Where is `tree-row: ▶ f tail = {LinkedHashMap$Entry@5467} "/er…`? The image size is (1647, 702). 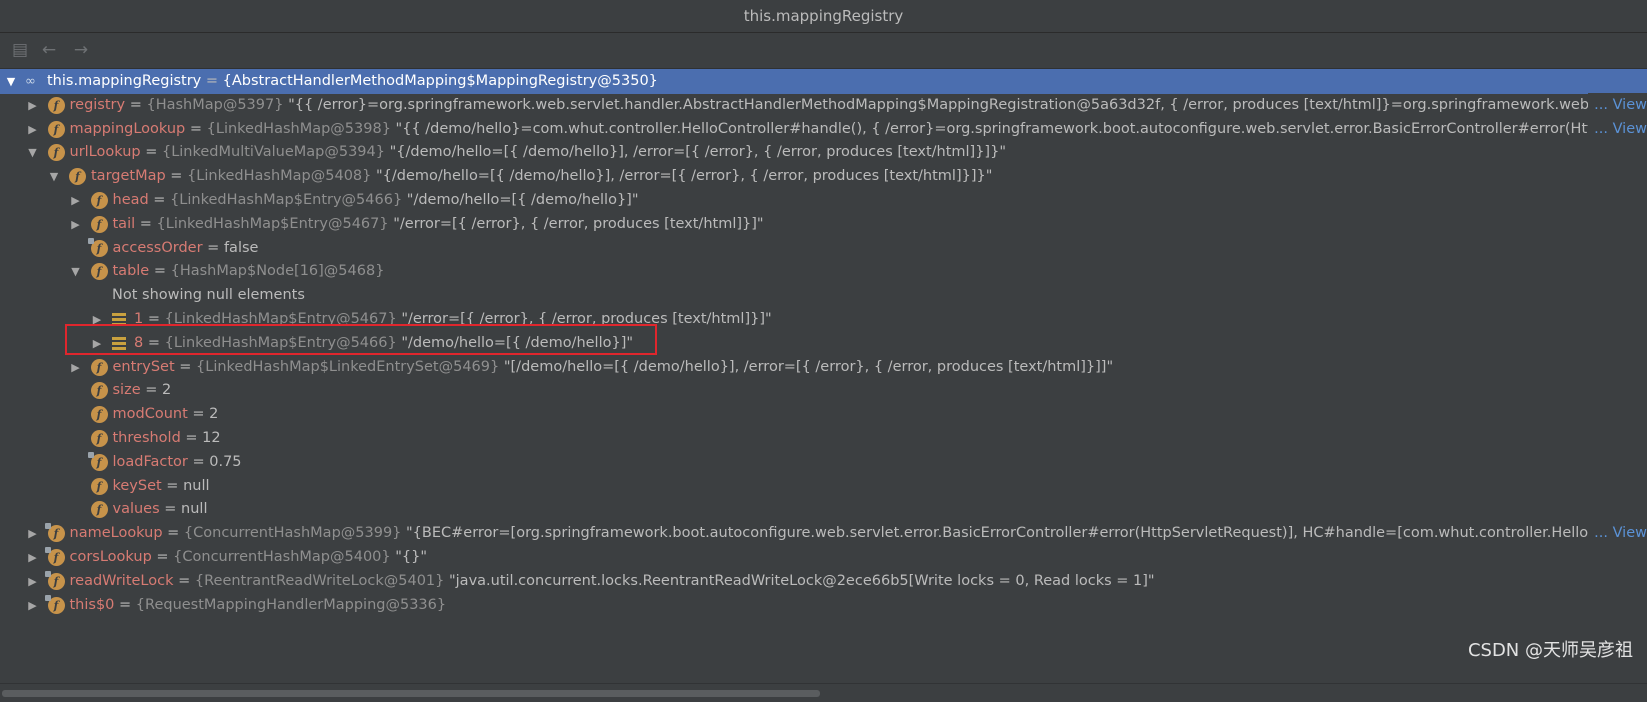 tree-row: ▶ f tail = {LinkedHashMap$Entry@5467} "/er… is located at coordinates (823, 224).